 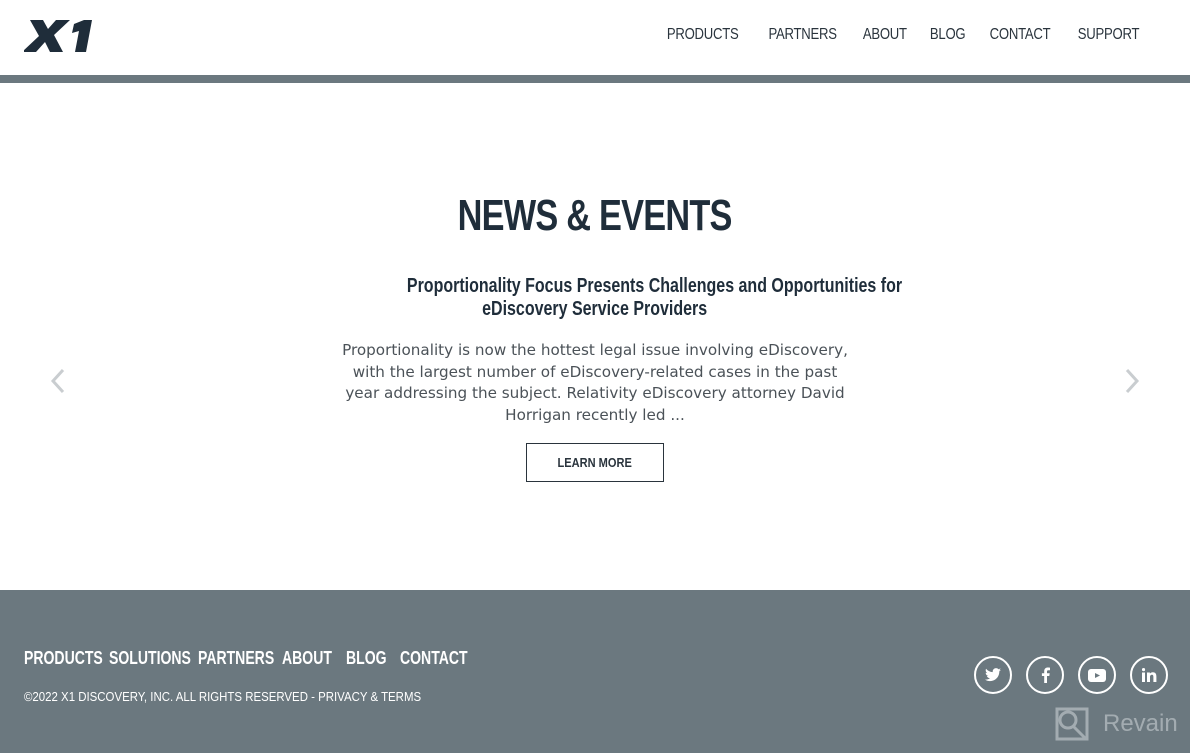 What do you see at coordinates (309, 658) in the screenshot?
I see `footer-nav-about: ABOUT` at bounding box center [309, 658].